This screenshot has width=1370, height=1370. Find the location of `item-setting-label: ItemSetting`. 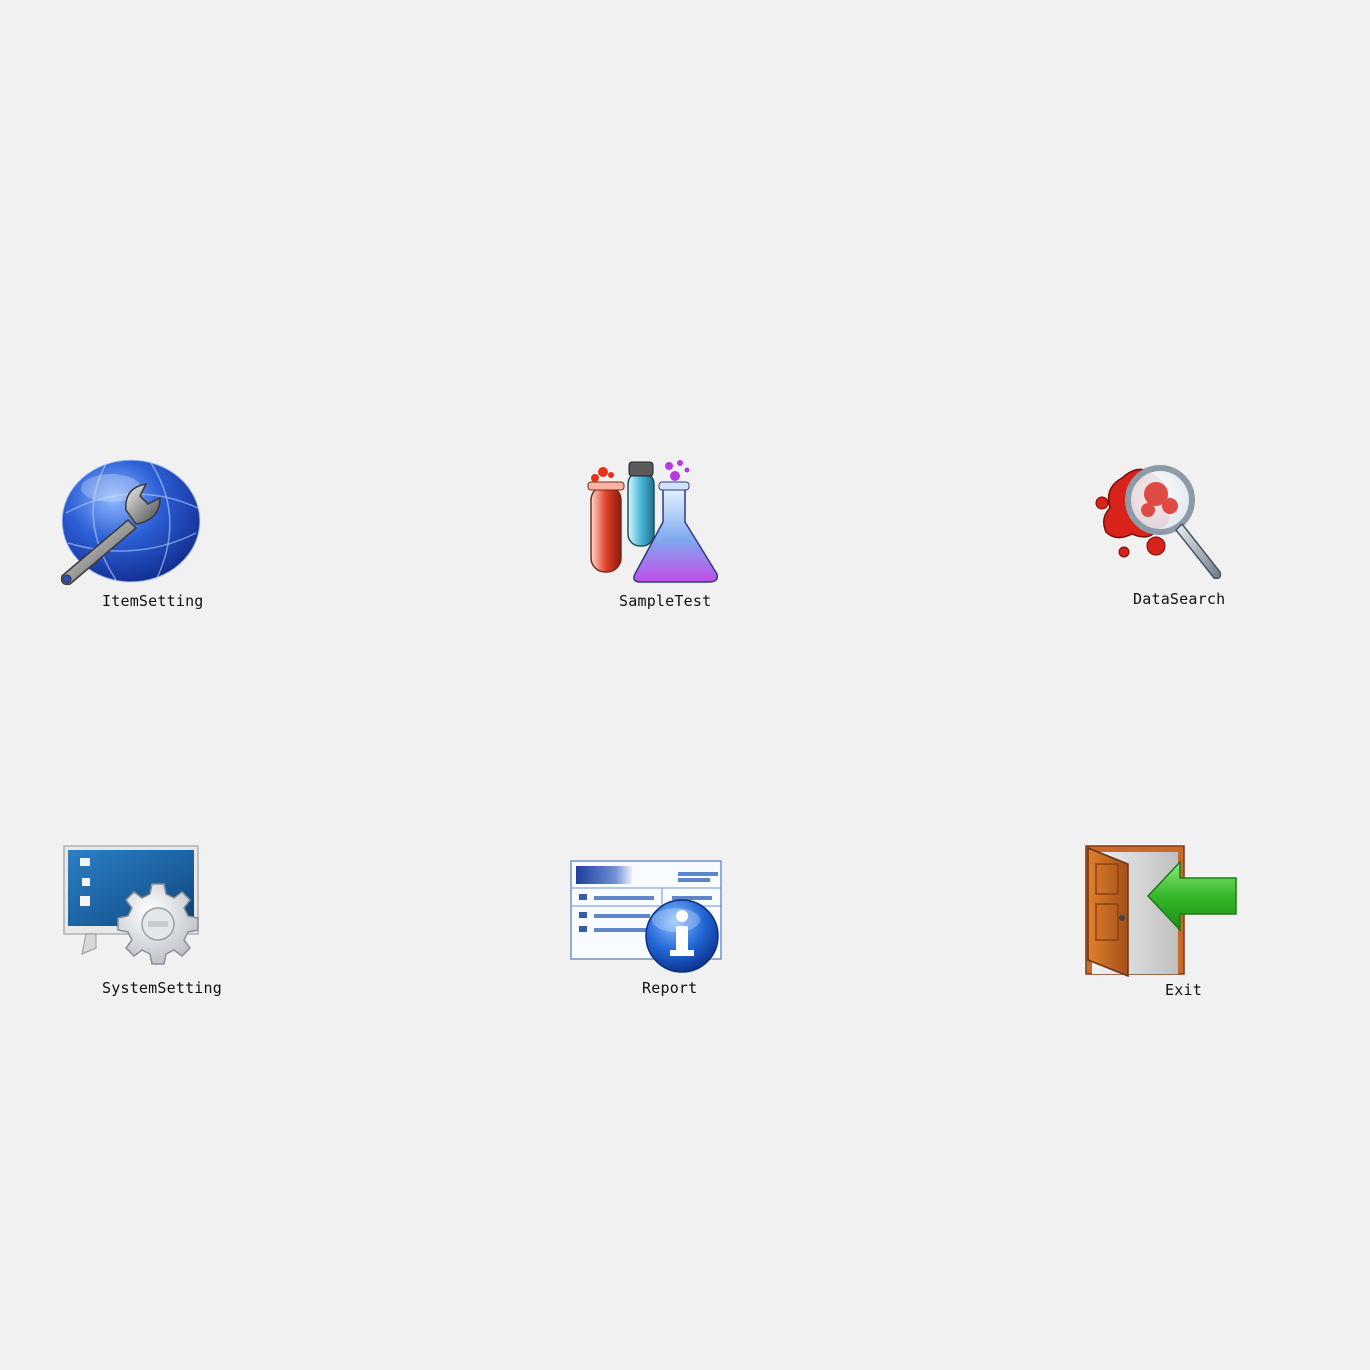

item-setting-label: ItemSetting is located at coordinates (153, 601).